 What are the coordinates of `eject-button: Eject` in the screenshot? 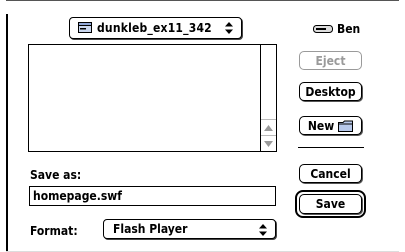 It's located at (330, 60).